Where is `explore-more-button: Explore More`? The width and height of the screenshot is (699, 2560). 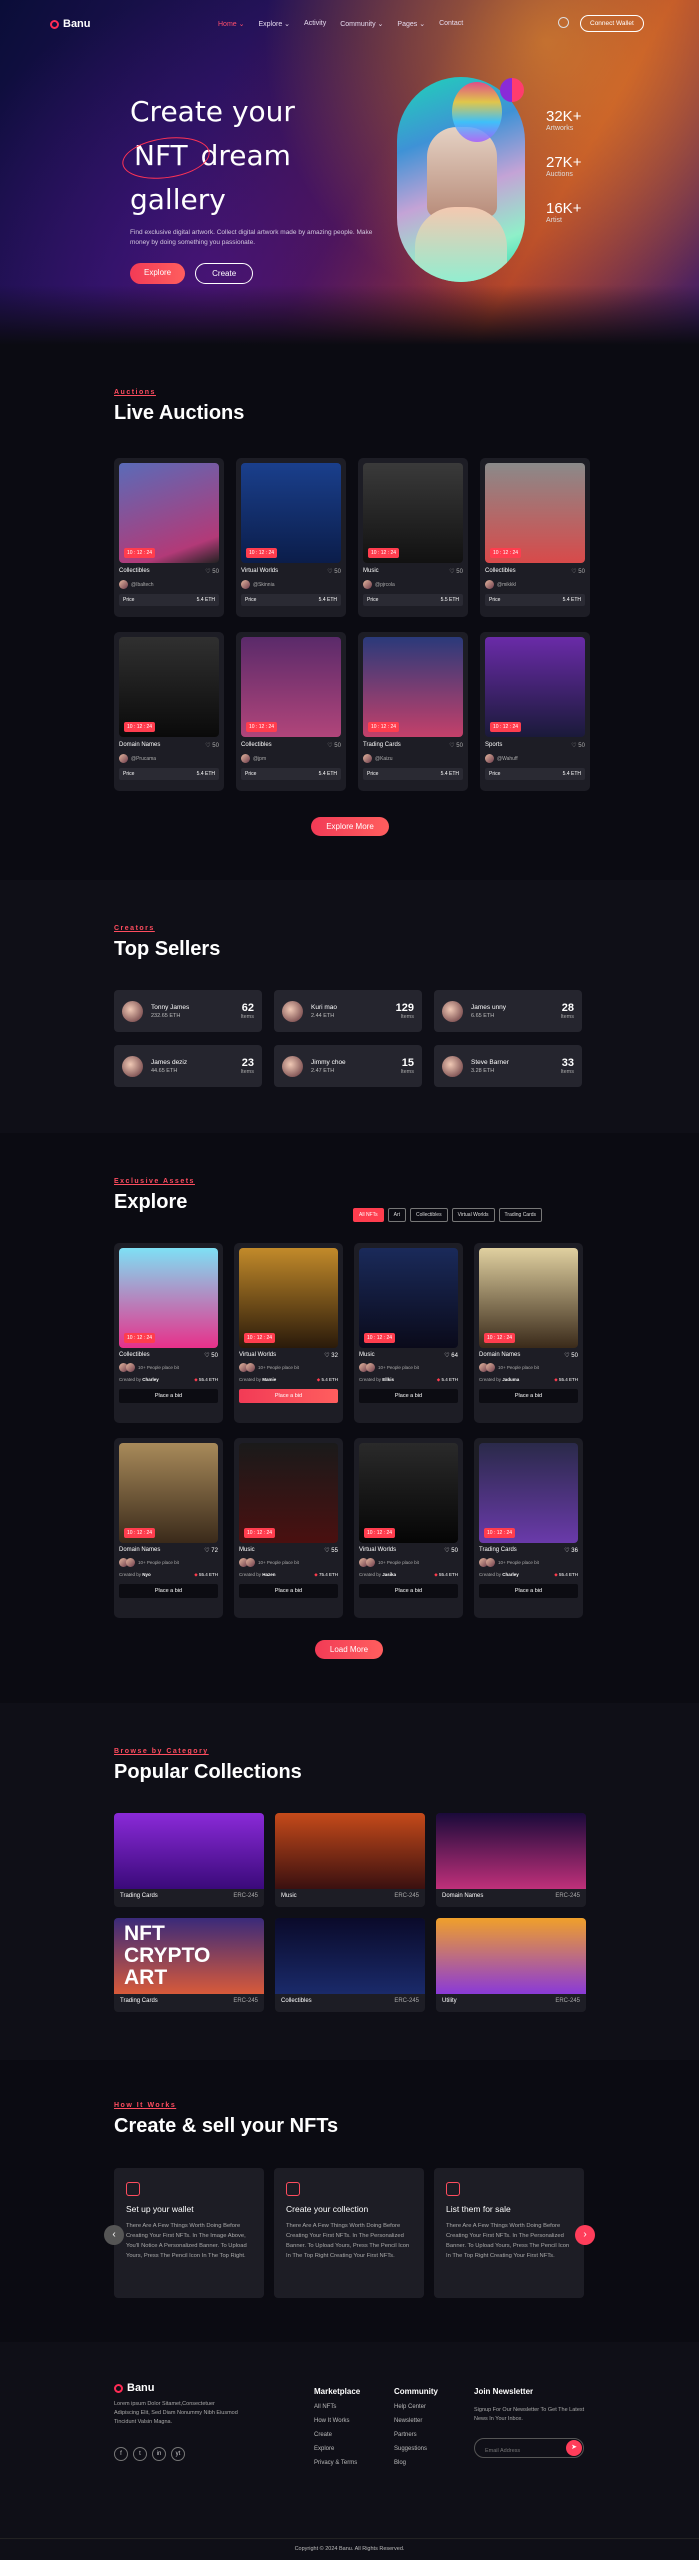 explore-more-button: Explore More is located at coordinates (350, 826).